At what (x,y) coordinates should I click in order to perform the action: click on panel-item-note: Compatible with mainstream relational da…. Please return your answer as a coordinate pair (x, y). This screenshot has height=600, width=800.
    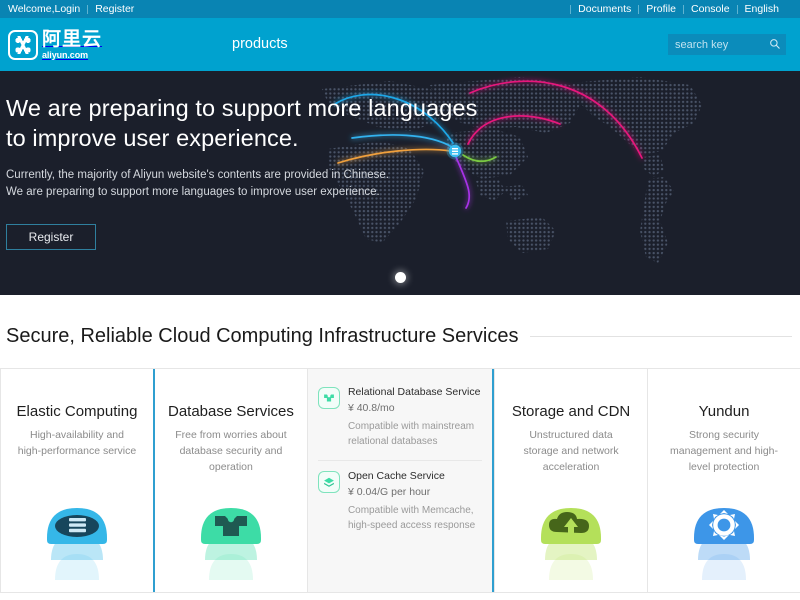
    Looking at the image, I should click on (411, 434).